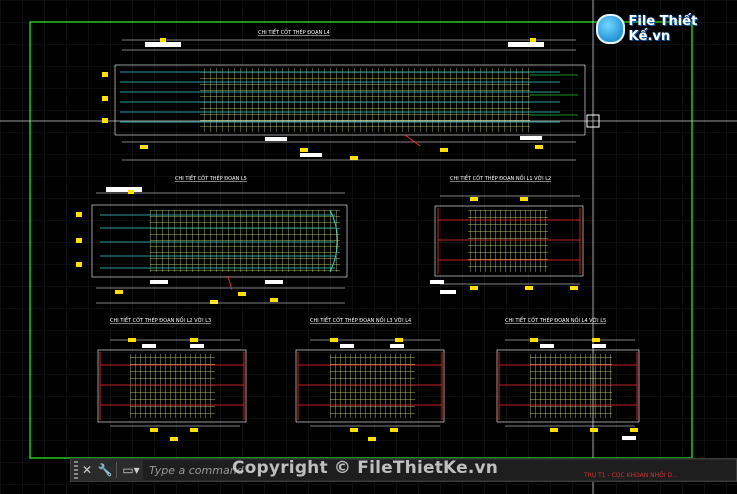 The image size is (737, 494). Describe the element at coordinates (500, 178) in the screenshot. I see `drawing-l1-l2-title: CHI TIẾT CỐT THÉP ĐOẠN NỐI L1 VỚI L2` at that location.